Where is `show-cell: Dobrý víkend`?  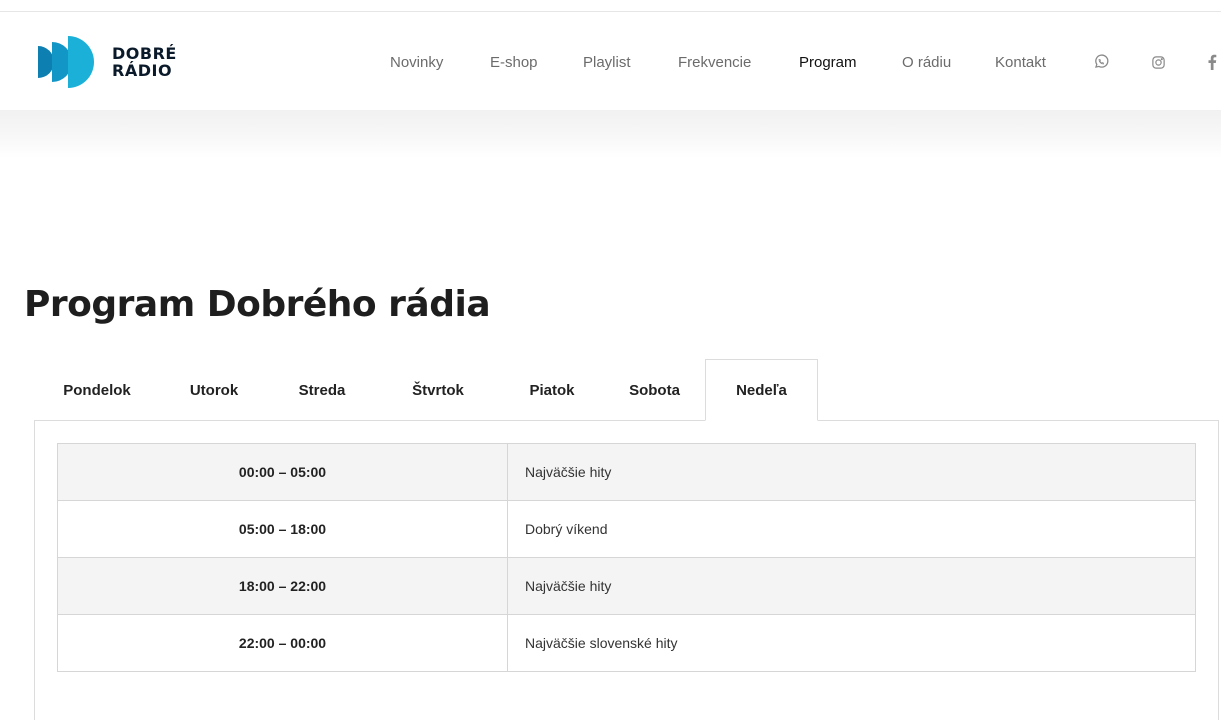
show-cell: Dobrý víkend is located at coordinates (851, 529).